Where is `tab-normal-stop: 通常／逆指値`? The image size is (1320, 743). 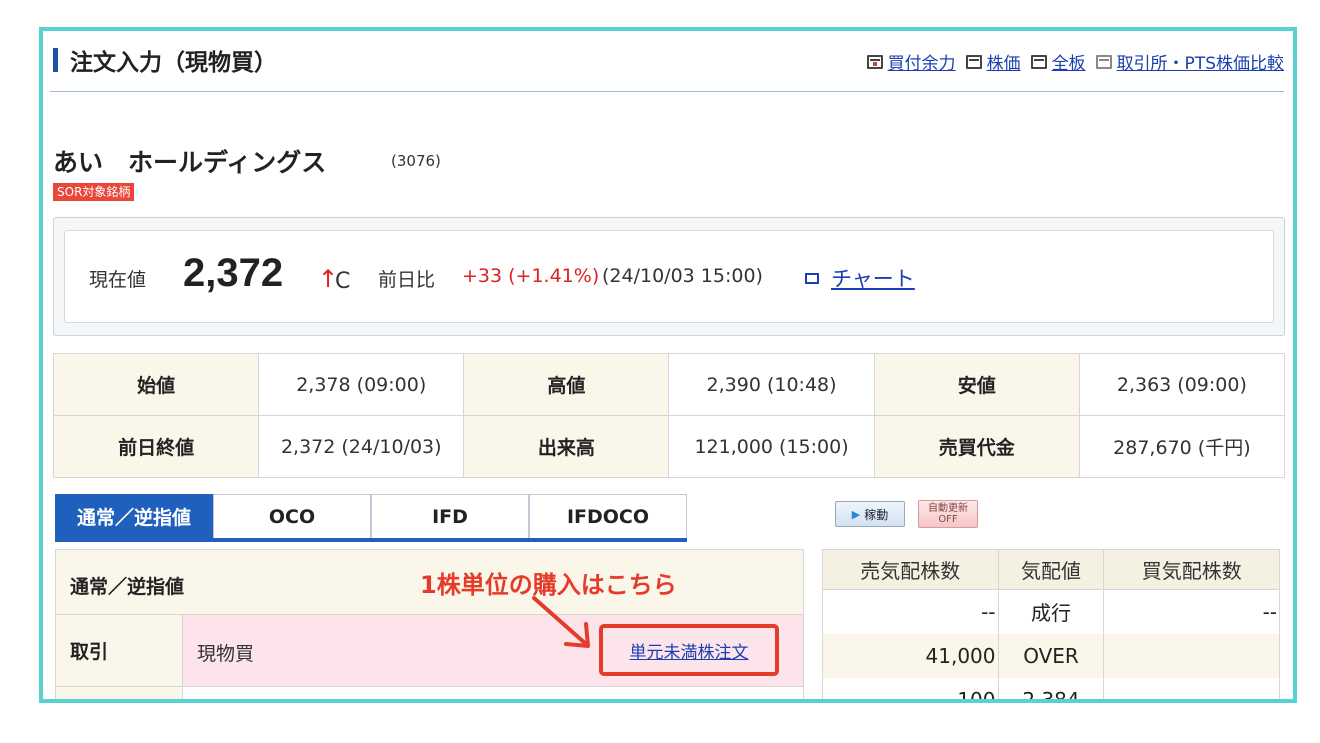
tab-normal-stop: 通常／逆指値 is located at coordinates (134, 516).